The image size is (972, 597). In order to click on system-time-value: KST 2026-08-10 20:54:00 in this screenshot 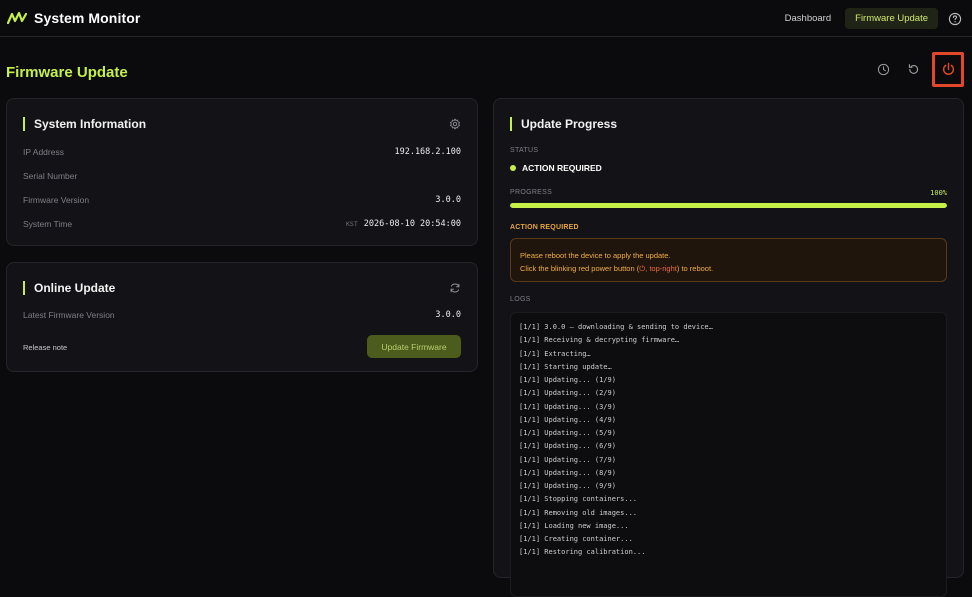, I will do `click(403, 224)`.